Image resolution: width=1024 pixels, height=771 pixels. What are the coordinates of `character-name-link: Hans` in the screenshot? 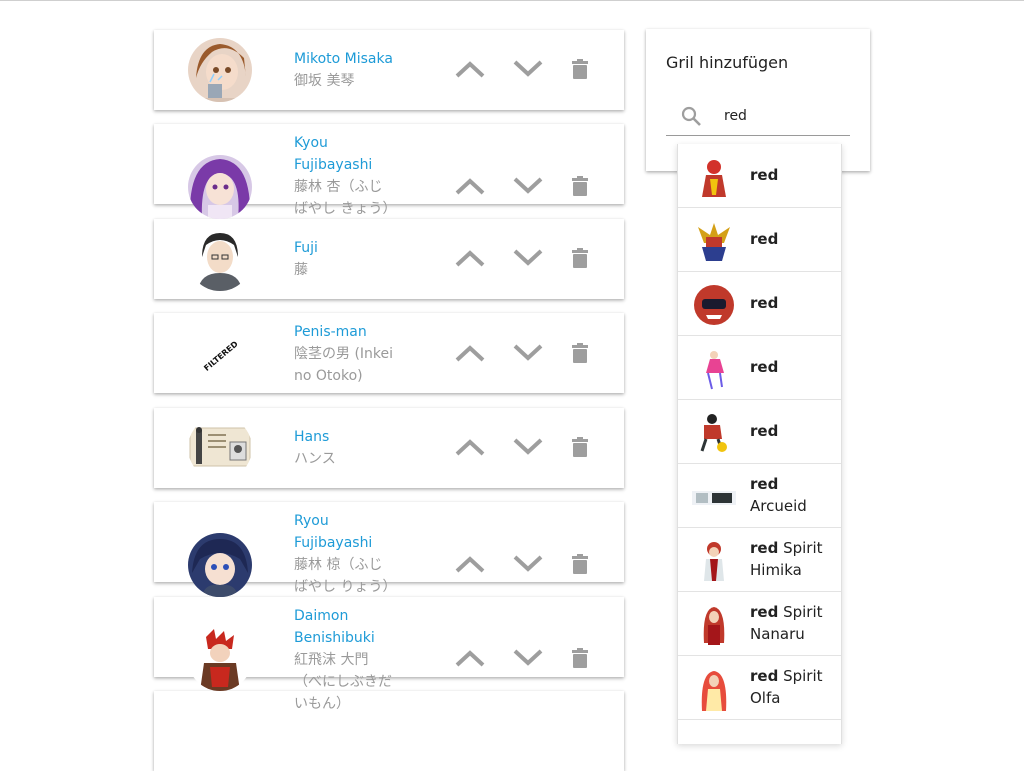 It's located at (344, 437).